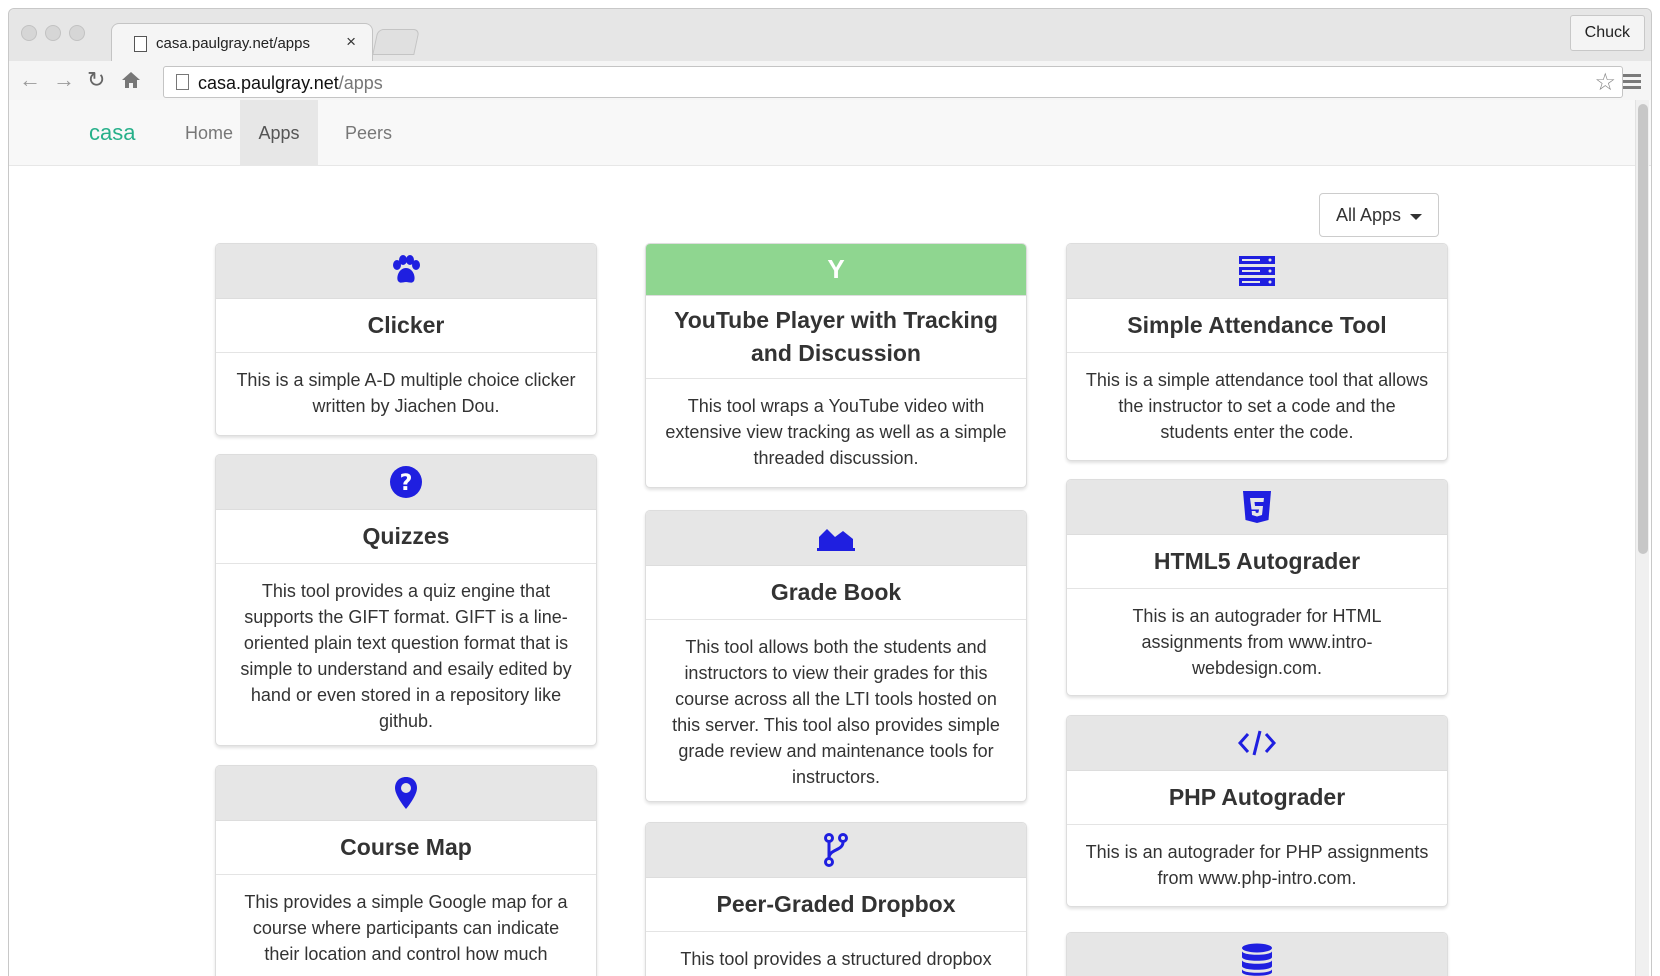 This screenshot has width=1660, height=976. Describe the element at coordinates (53, 33) in the screenshot. I see `minimize-window-button` at that location.